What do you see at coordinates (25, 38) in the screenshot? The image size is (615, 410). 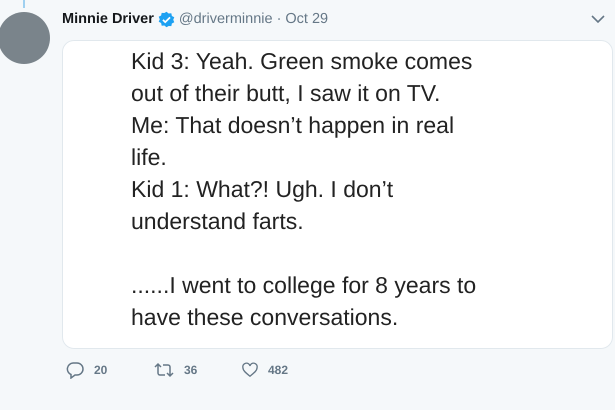 I see `avatar` at bounding box center [25, 38].